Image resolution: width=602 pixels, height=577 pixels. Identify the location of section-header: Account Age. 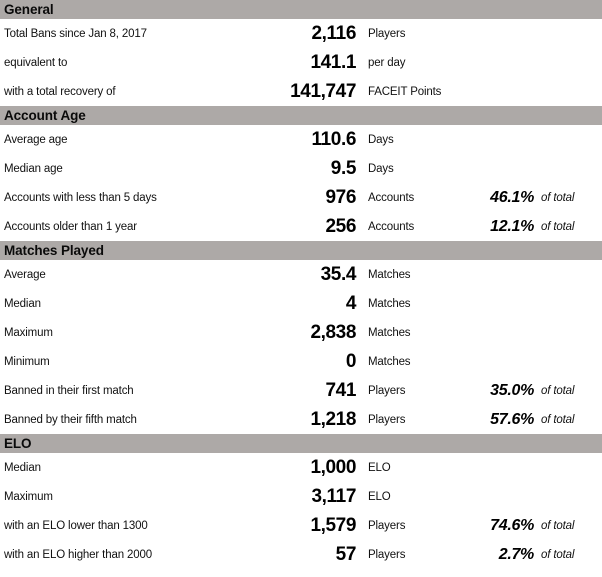
(301, 115).